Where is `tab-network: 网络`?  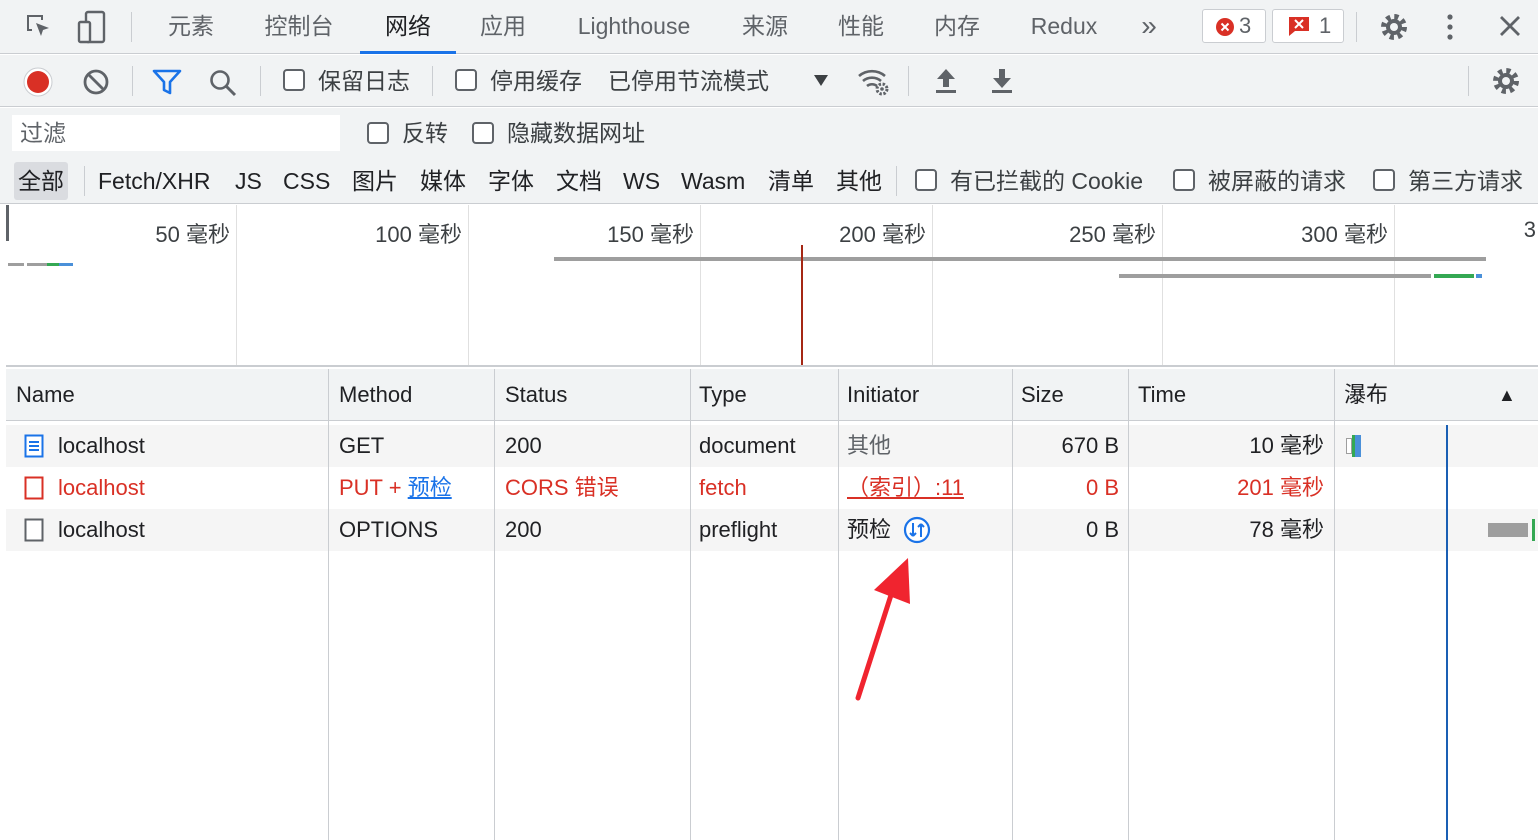
tab-network: 网络 is located at coordinates (408, 27).